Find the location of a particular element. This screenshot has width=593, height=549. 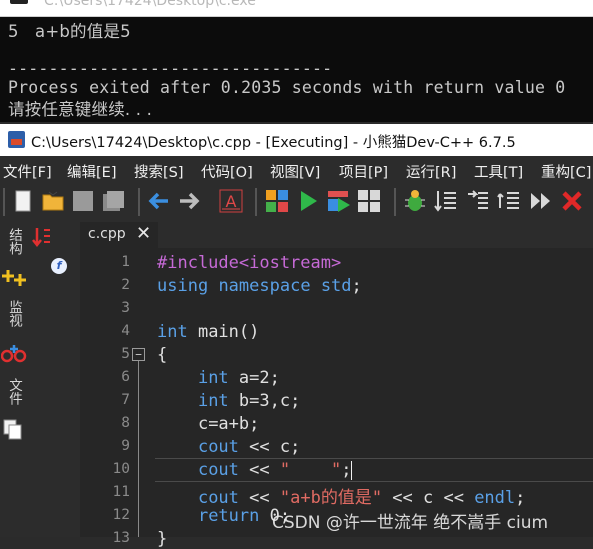

code-line-5: { is located at coordinates (162, 355).